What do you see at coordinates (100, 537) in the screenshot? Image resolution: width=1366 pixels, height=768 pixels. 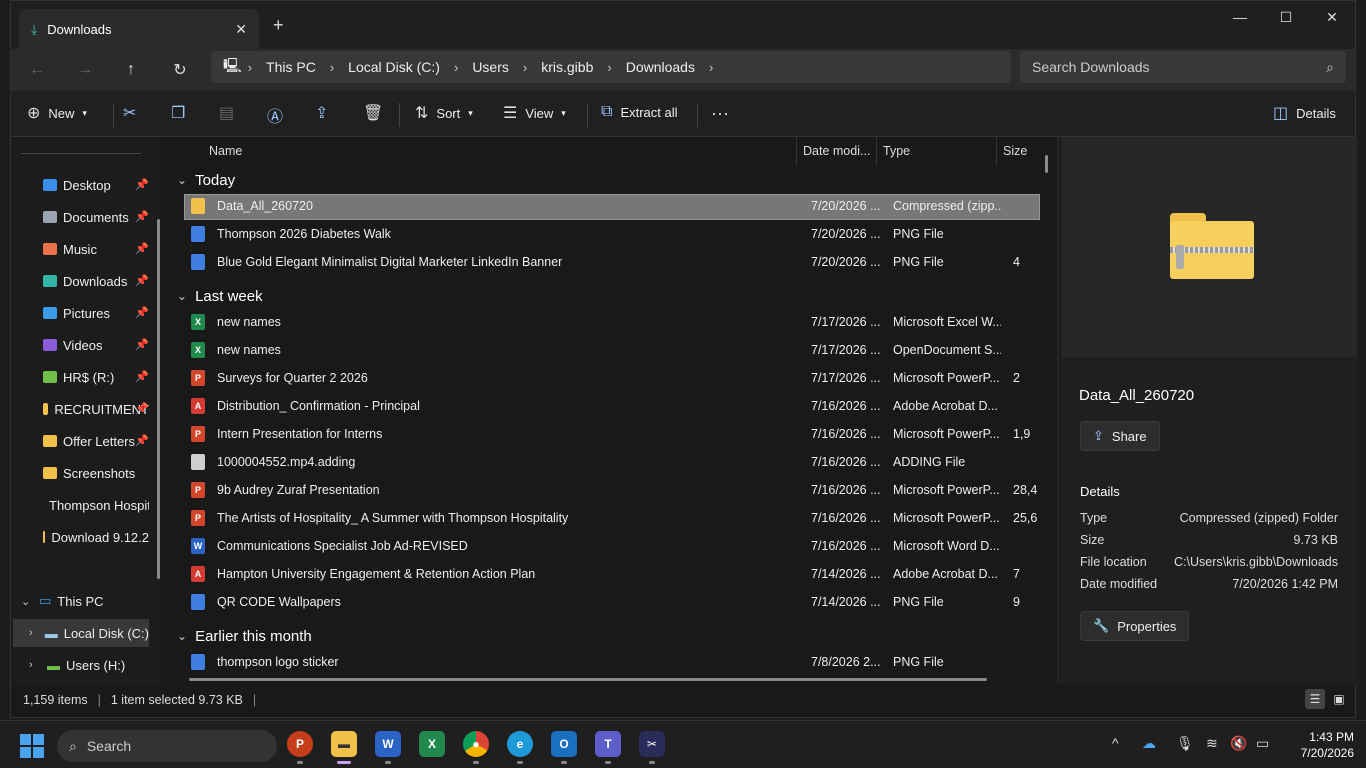 I see `sidebar-item-label: Download 9.12.2` at bounding box center [100, 537].